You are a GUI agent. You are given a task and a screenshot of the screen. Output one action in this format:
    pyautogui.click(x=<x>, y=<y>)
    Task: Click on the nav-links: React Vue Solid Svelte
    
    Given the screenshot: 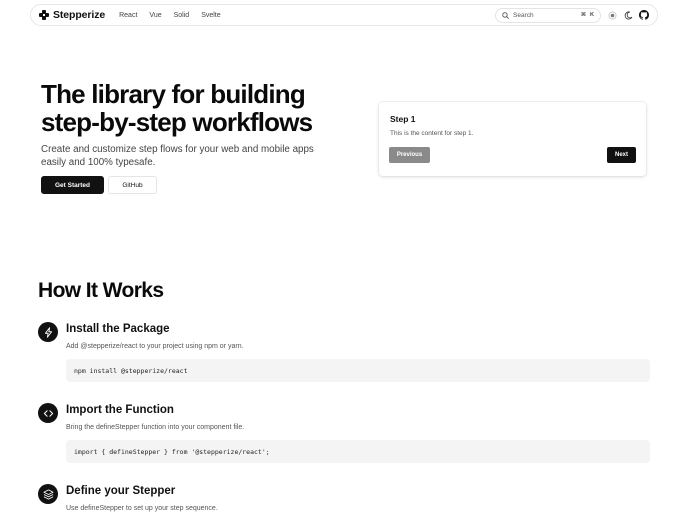 What is the action you would take?
    pyautogui.click(x=176, y=15)
    